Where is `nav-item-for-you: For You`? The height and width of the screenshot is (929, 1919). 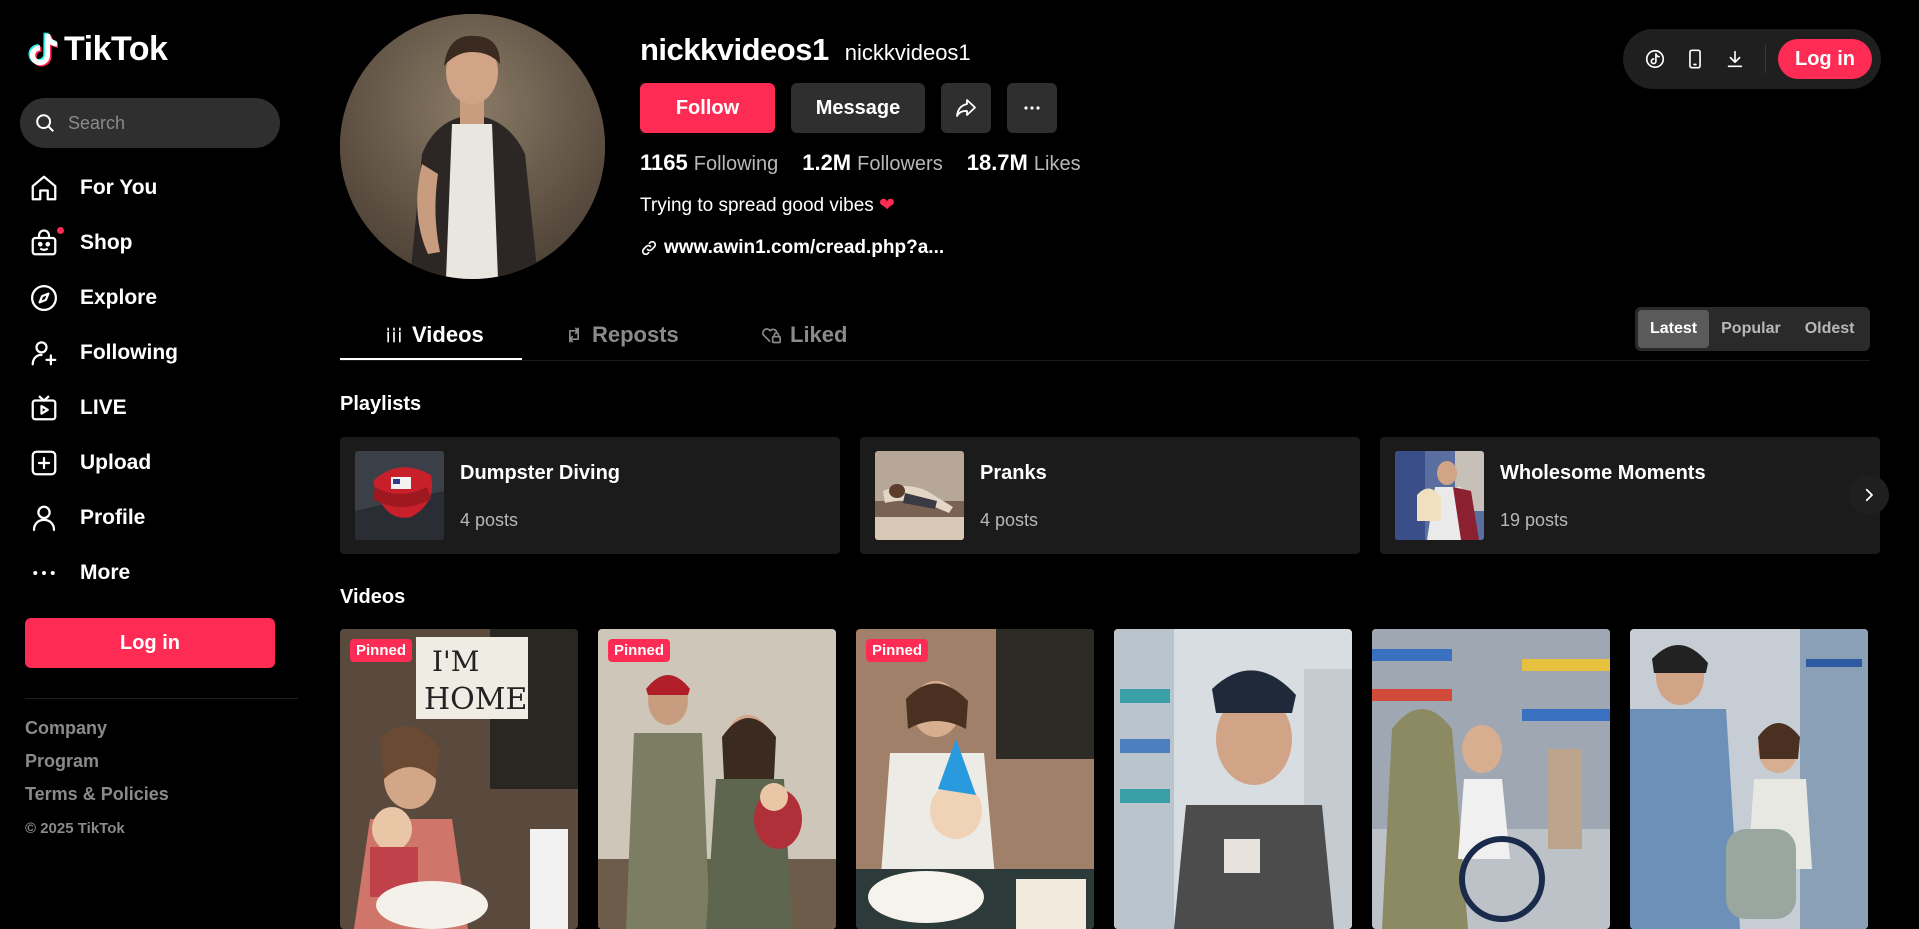
nav-item-for-you: For You is located at coordinates (103, 187).